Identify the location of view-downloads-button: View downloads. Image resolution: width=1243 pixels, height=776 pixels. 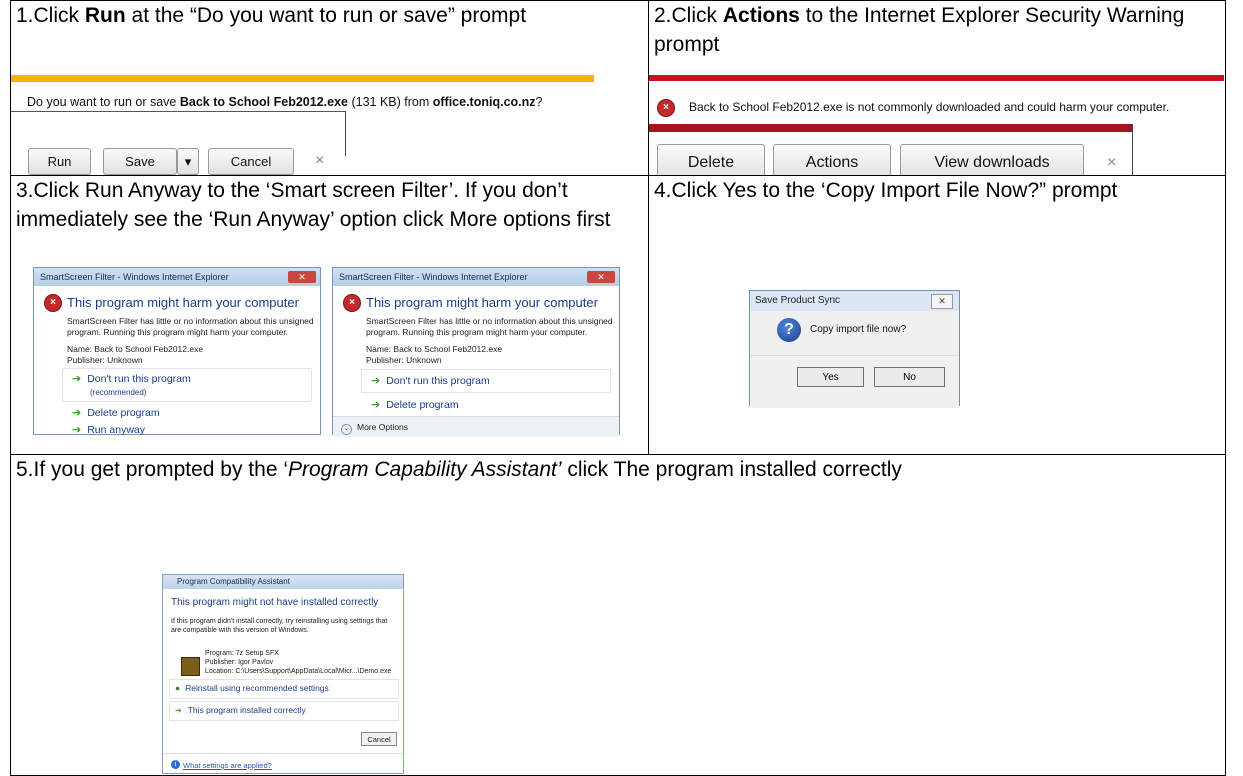
(992, 159).